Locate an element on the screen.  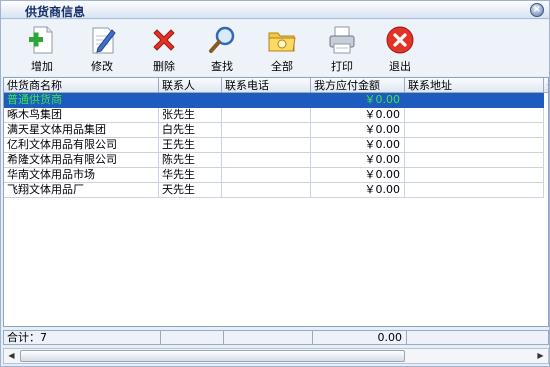
cell-contact: 陈先生 is located at coordinates (190, 160).